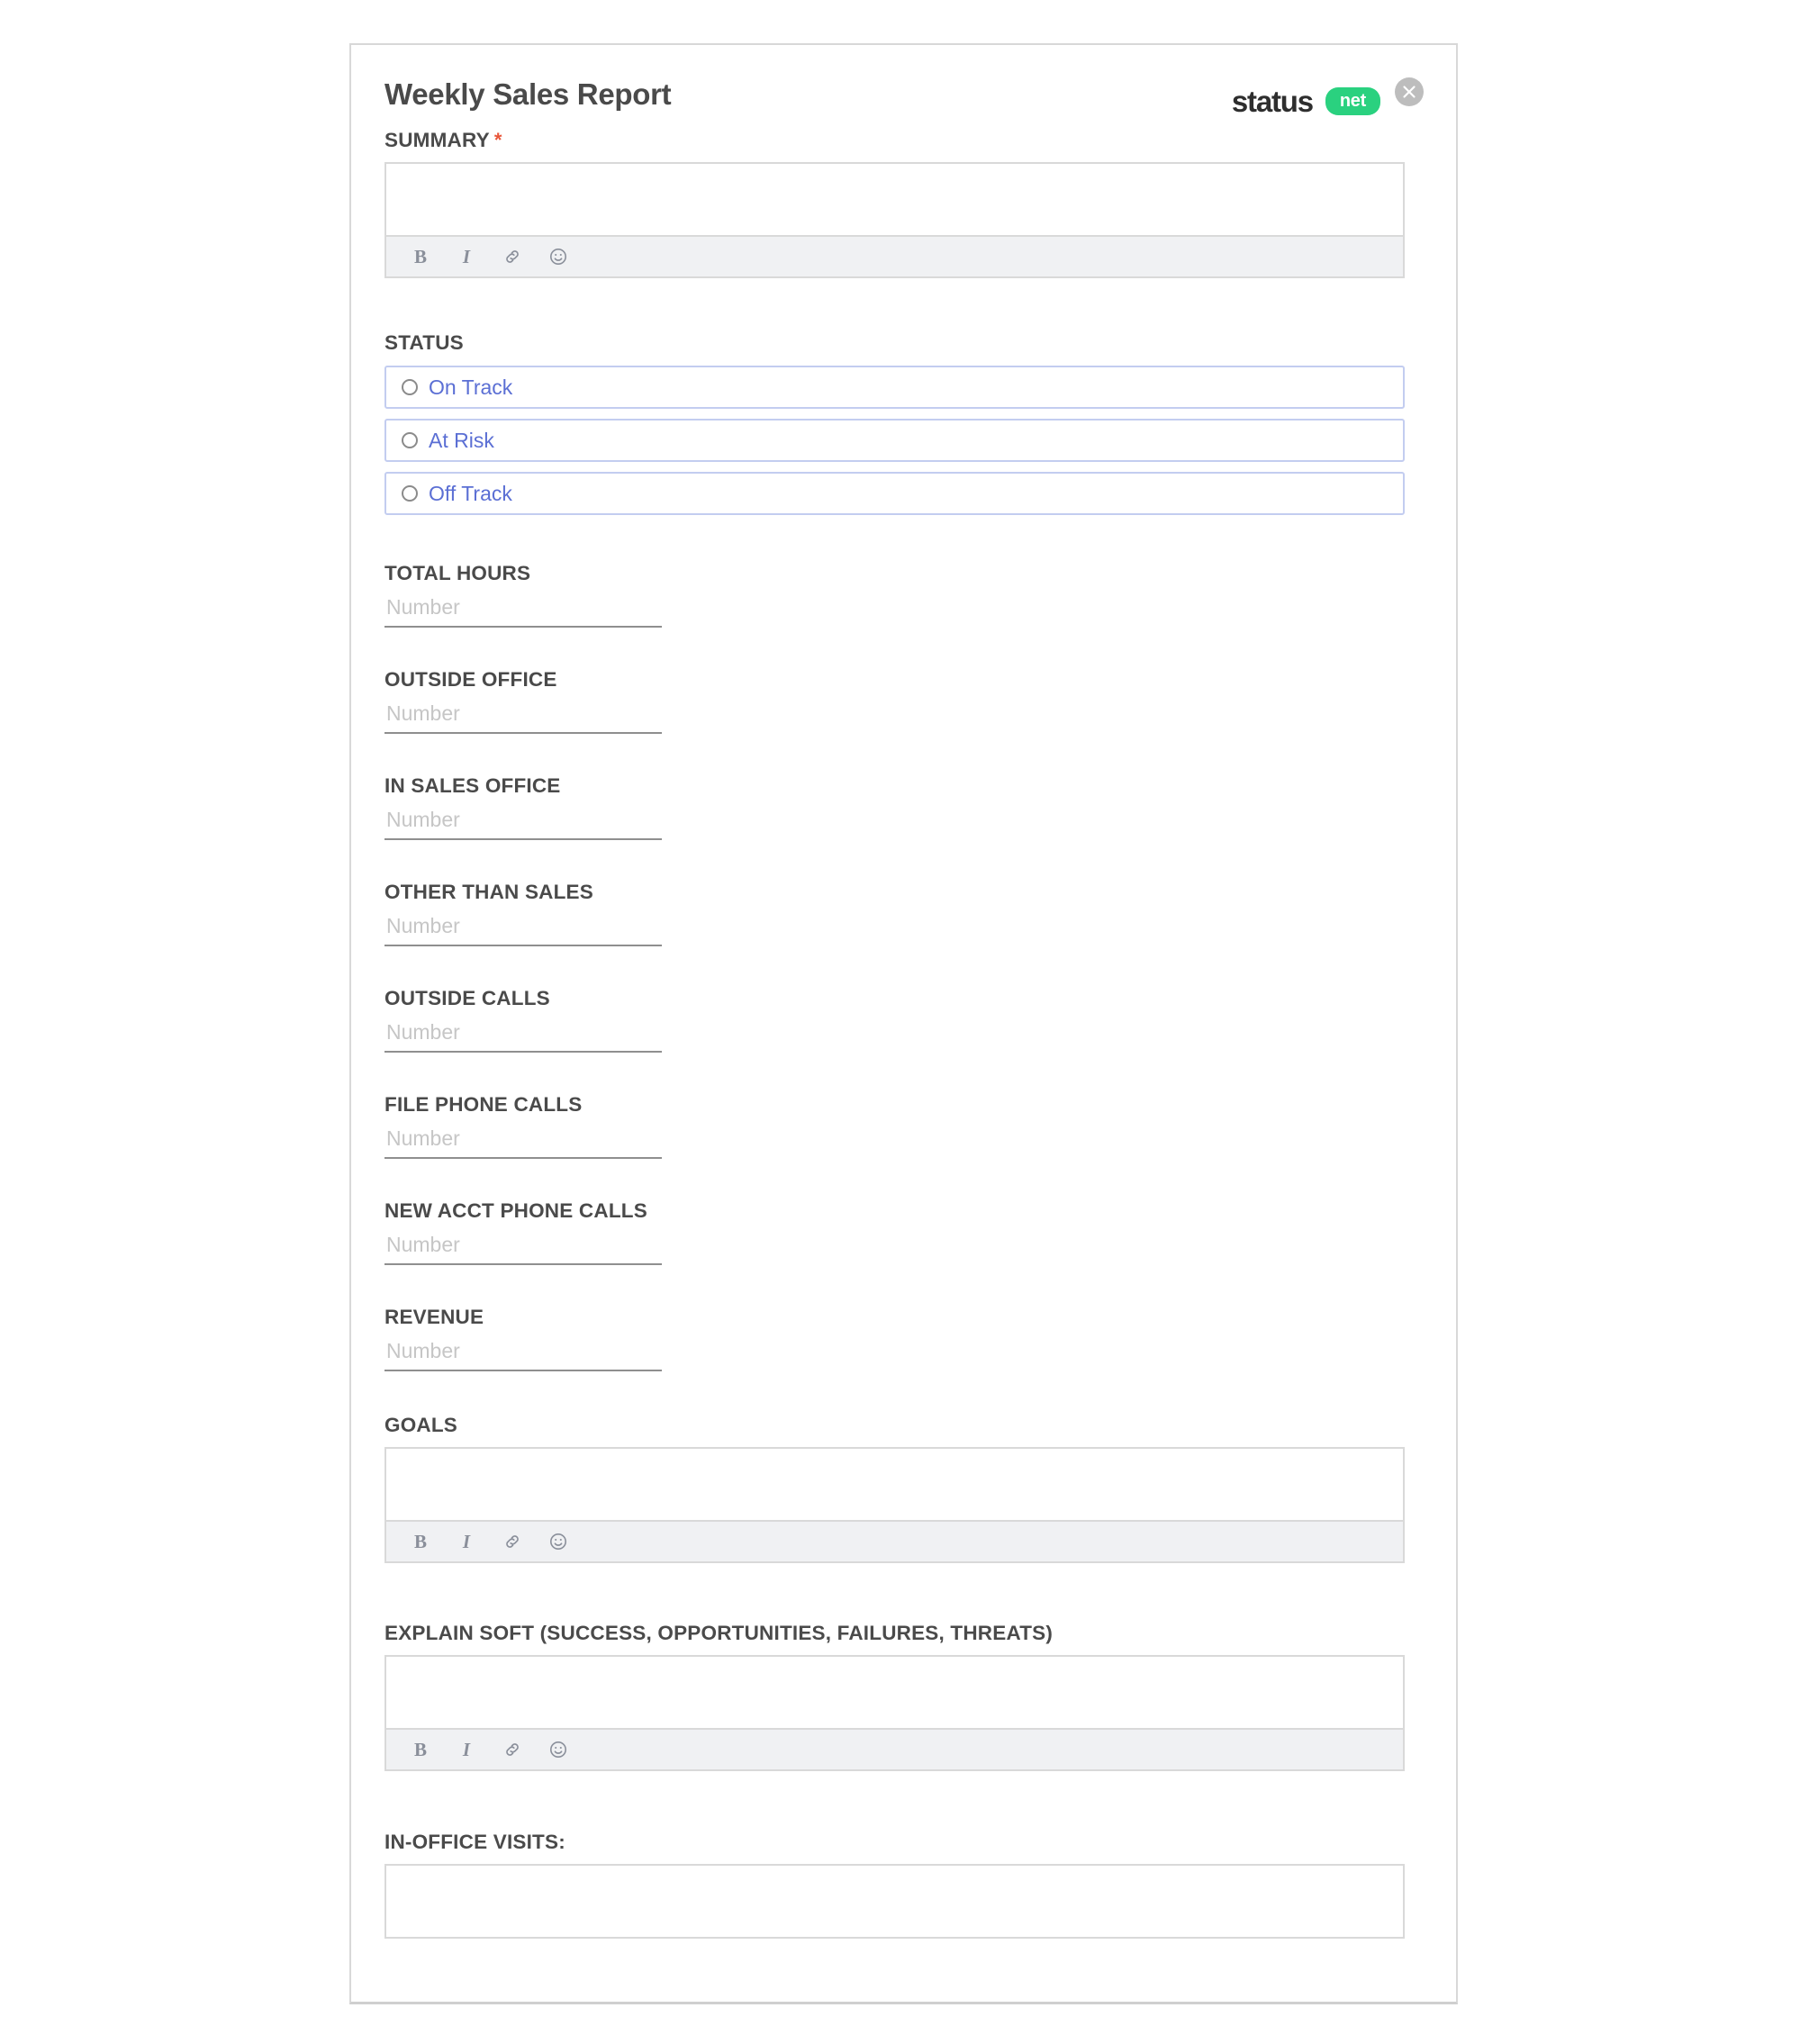  What do you see at coordinates (894, 1484) in the screenshot?
I see `goals-textarea` at bounding box center [894, 1484].